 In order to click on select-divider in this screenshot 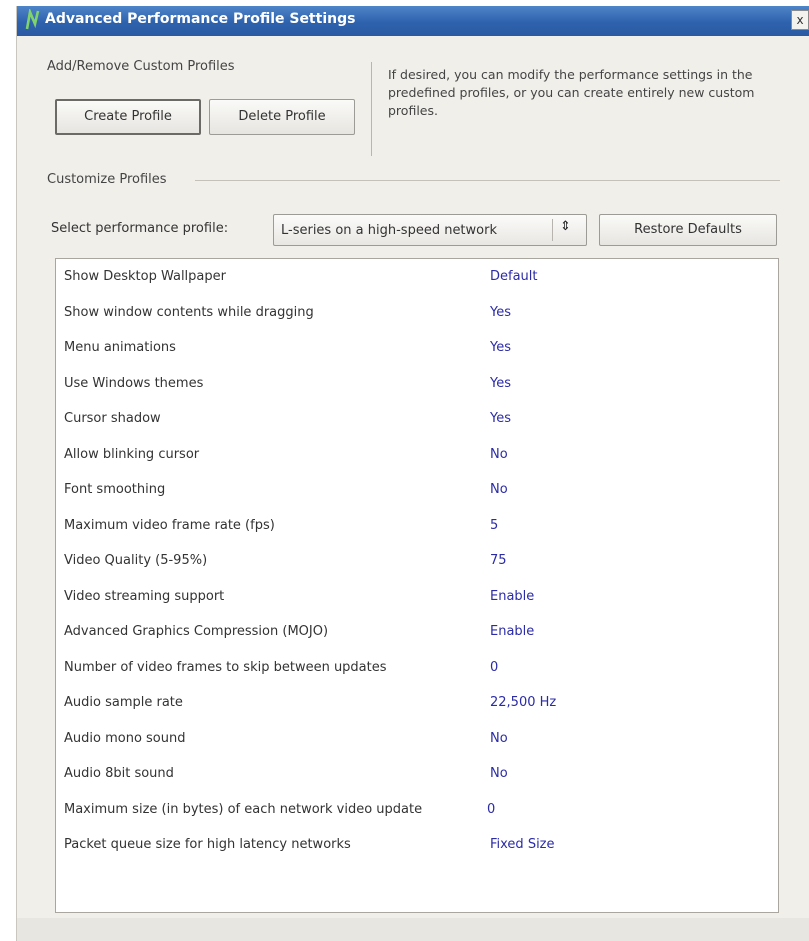, I will do `click(552, 230)`.